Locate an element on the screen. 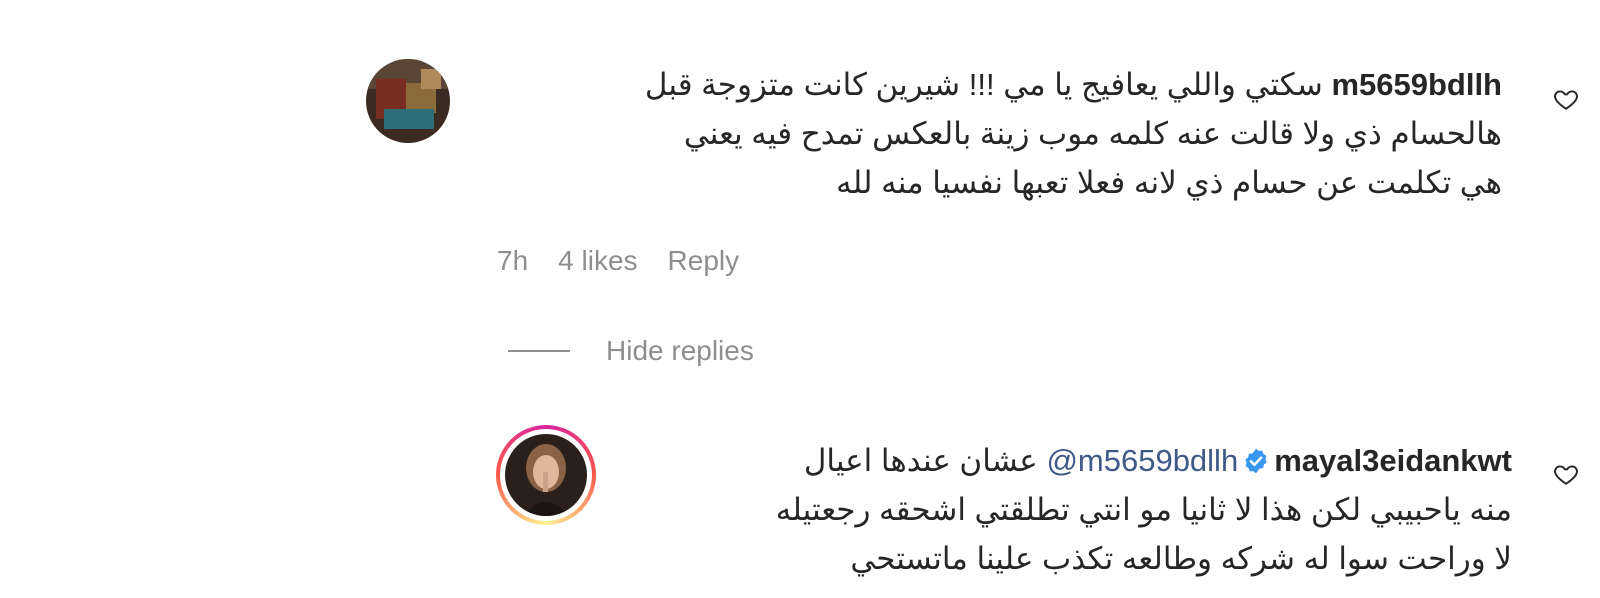 The image size is (1600, 598). comment-meta: 7h 4 likes Reply is located at coordinates (618, 261).